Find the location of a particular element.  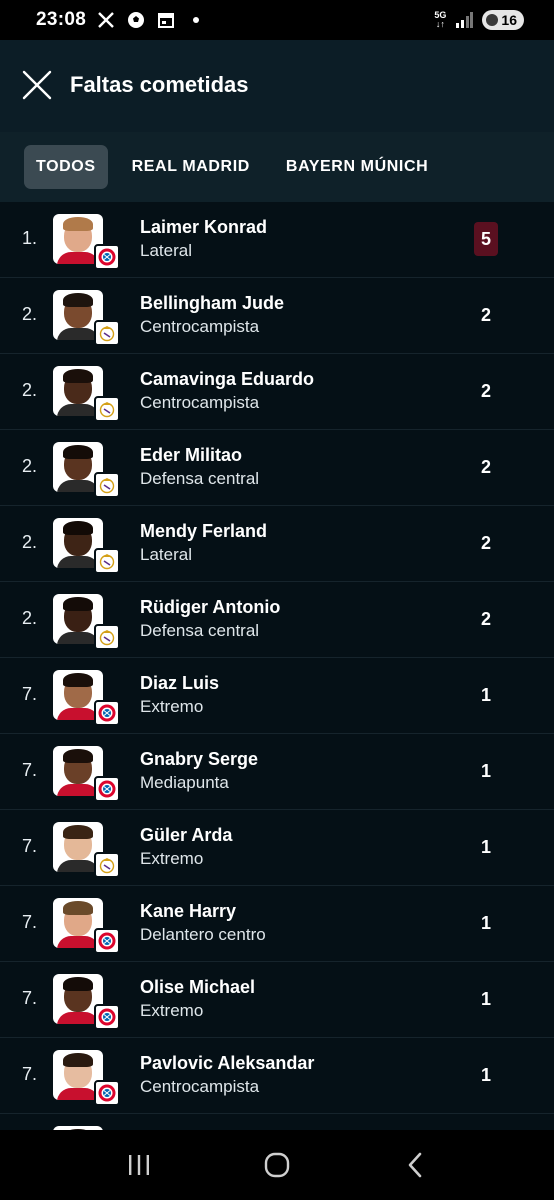

player-row is located at coordinates (277, 1122).